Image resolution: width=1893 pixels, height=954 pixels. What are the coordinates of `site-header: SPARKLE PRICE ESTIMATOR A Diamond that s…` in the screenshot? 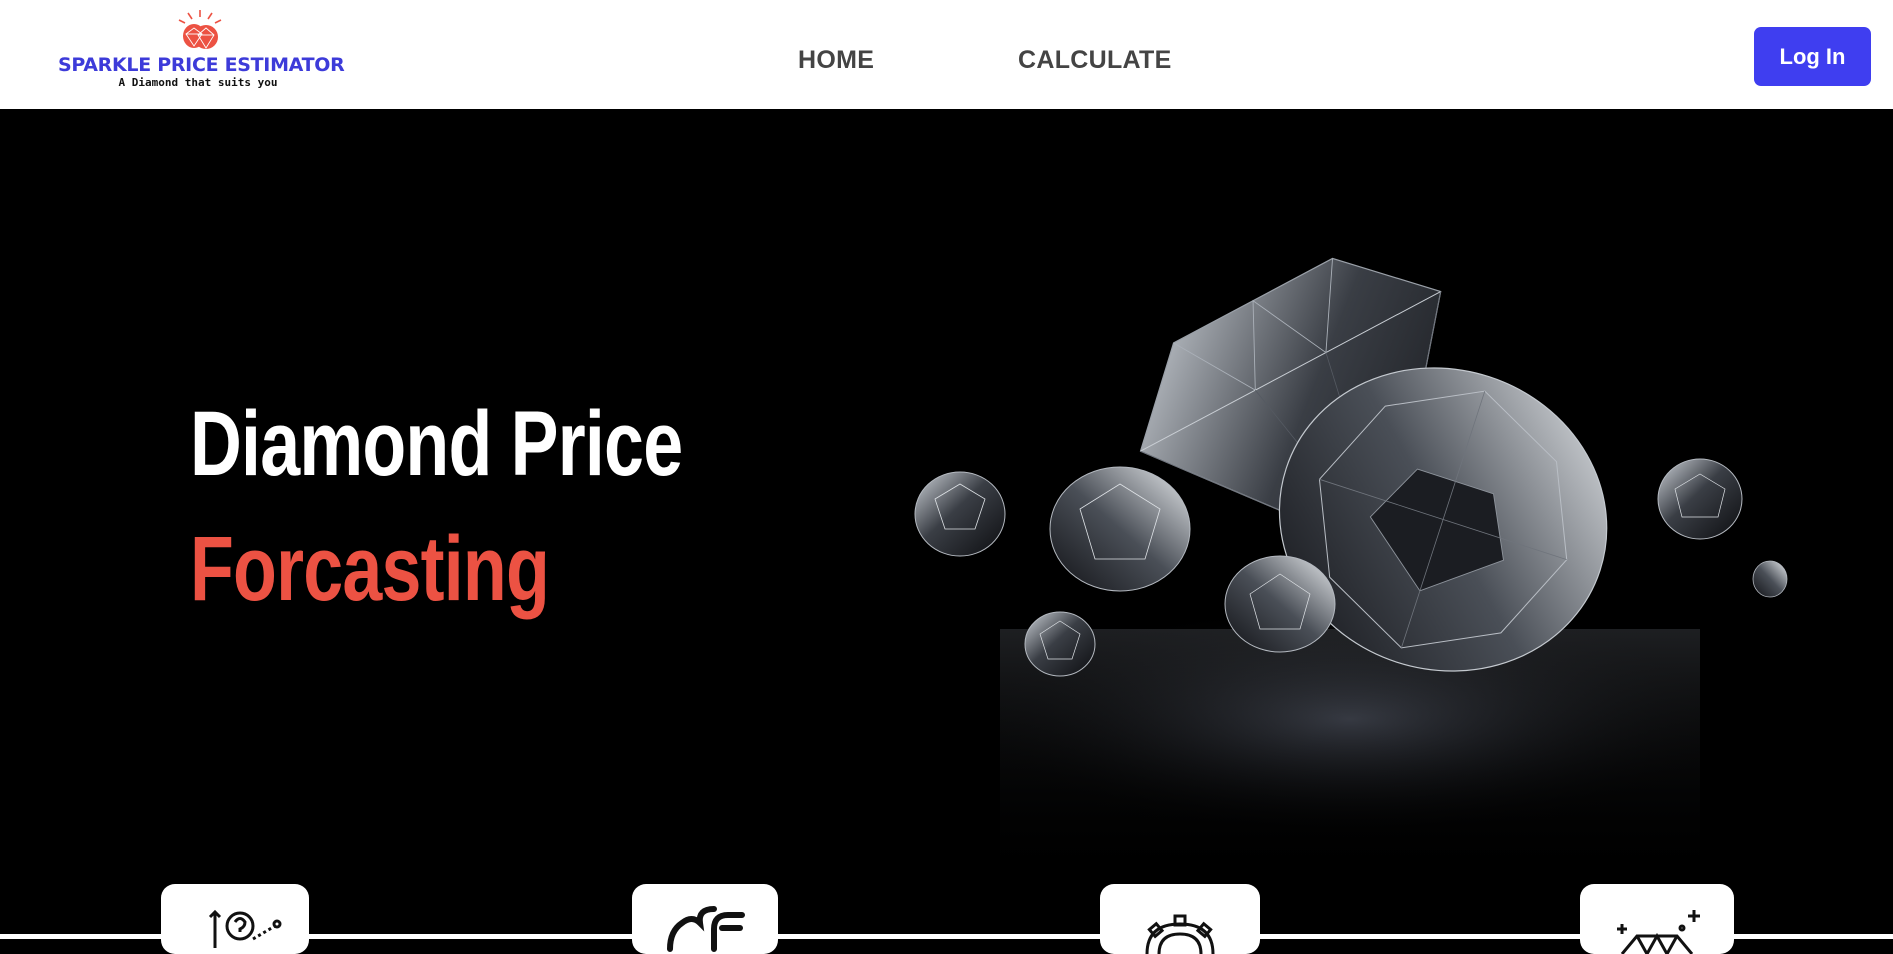 It's located at (946, 54).